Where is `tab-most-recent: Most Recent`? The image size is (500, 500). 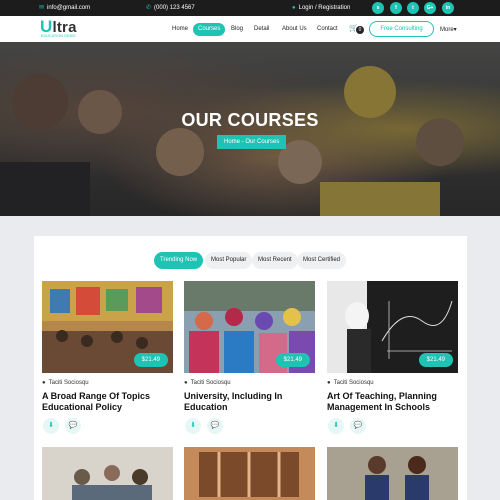 tab-most-recent: Most Recent is located at coordinates (275, 260).